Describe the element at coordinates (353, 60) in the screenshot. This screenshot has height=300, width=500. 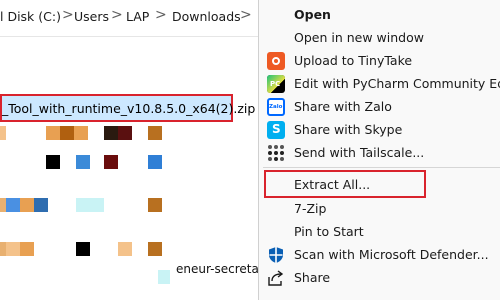
I see `menu-item-label: Upload to TinyTake` at that location.